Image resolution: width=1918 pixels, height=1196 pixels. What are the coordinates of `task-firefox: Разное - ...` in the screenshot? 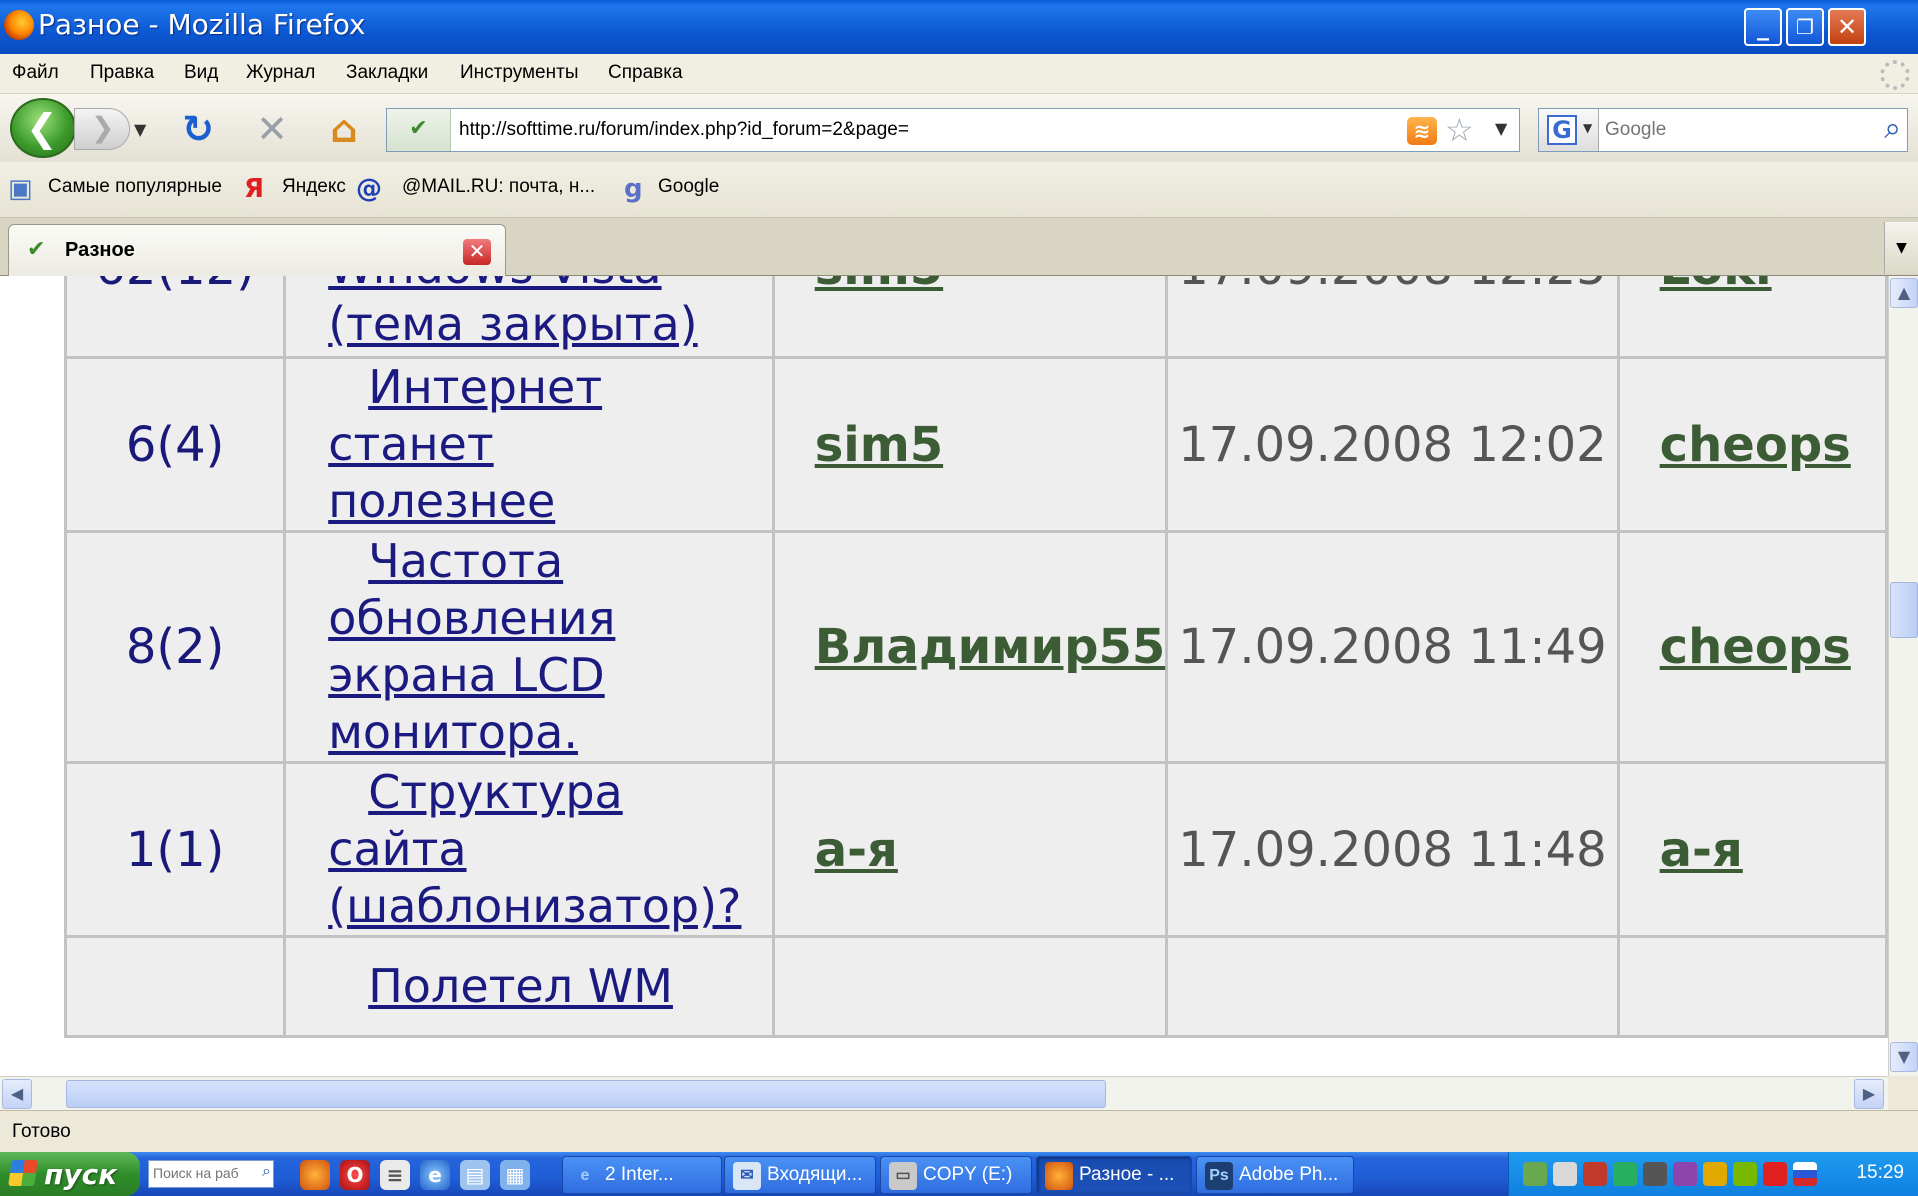 It's located at (1114, 1175).